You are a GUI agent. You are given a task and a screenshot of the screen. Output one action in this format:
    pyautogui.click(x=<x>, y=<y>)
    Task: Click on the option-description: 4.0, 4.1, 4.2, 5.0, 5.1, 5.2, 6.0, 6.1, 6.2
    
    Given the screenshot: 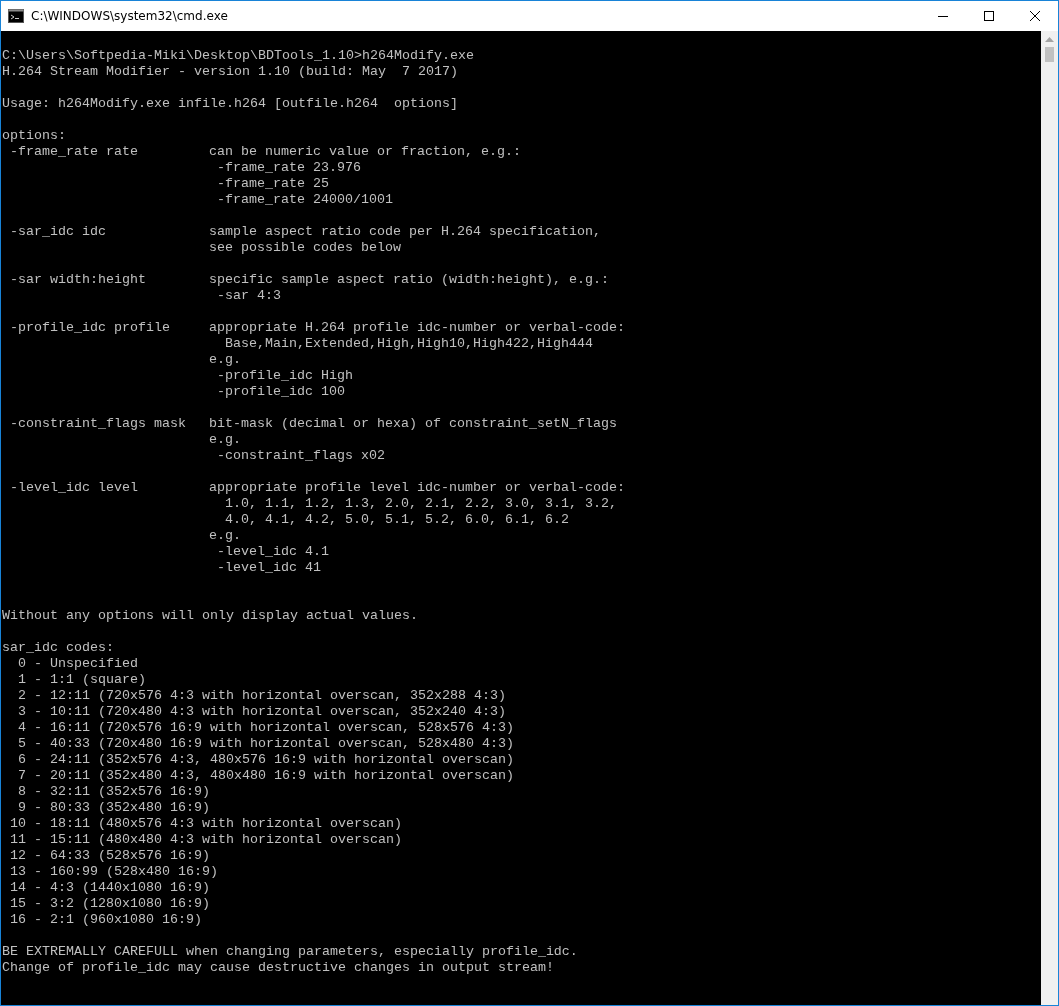 What is the action you would take?
    pyautogui.click(x=396, y=520)
    